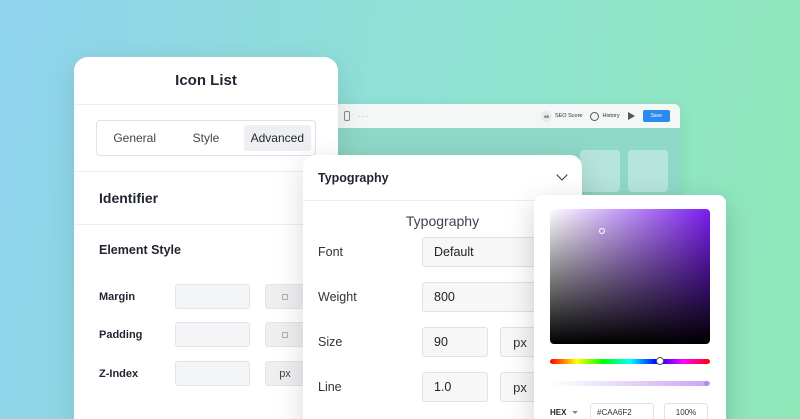  I want to click on size-label: Size, so click(330, 342).